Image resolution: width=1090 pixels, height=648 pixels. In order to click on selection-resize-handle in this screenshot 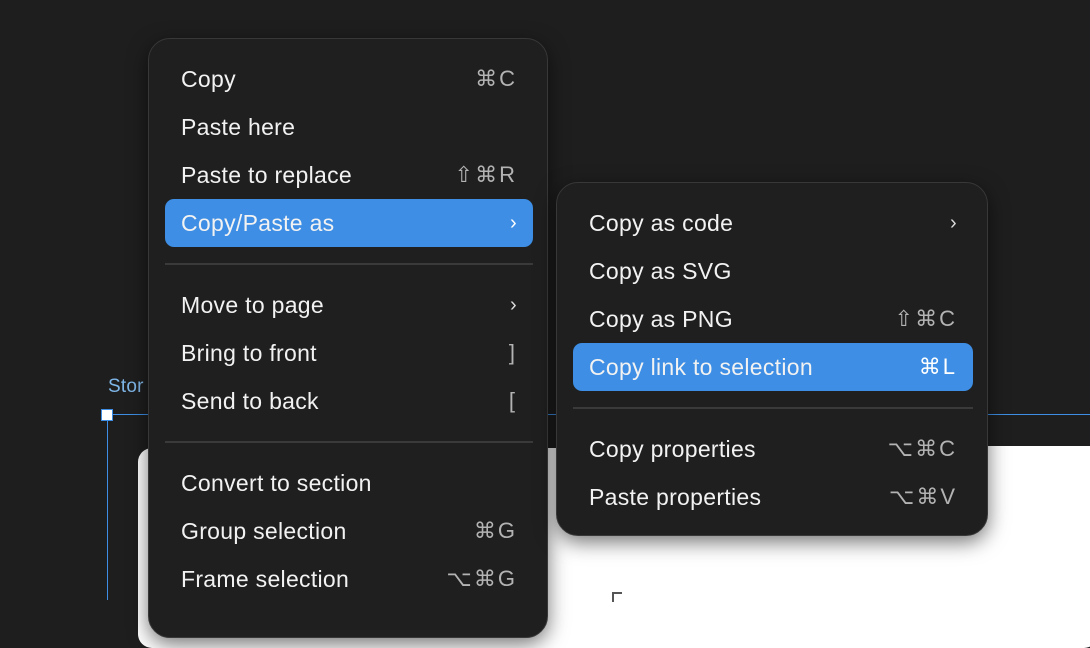, I will do `click(107, 415)`.